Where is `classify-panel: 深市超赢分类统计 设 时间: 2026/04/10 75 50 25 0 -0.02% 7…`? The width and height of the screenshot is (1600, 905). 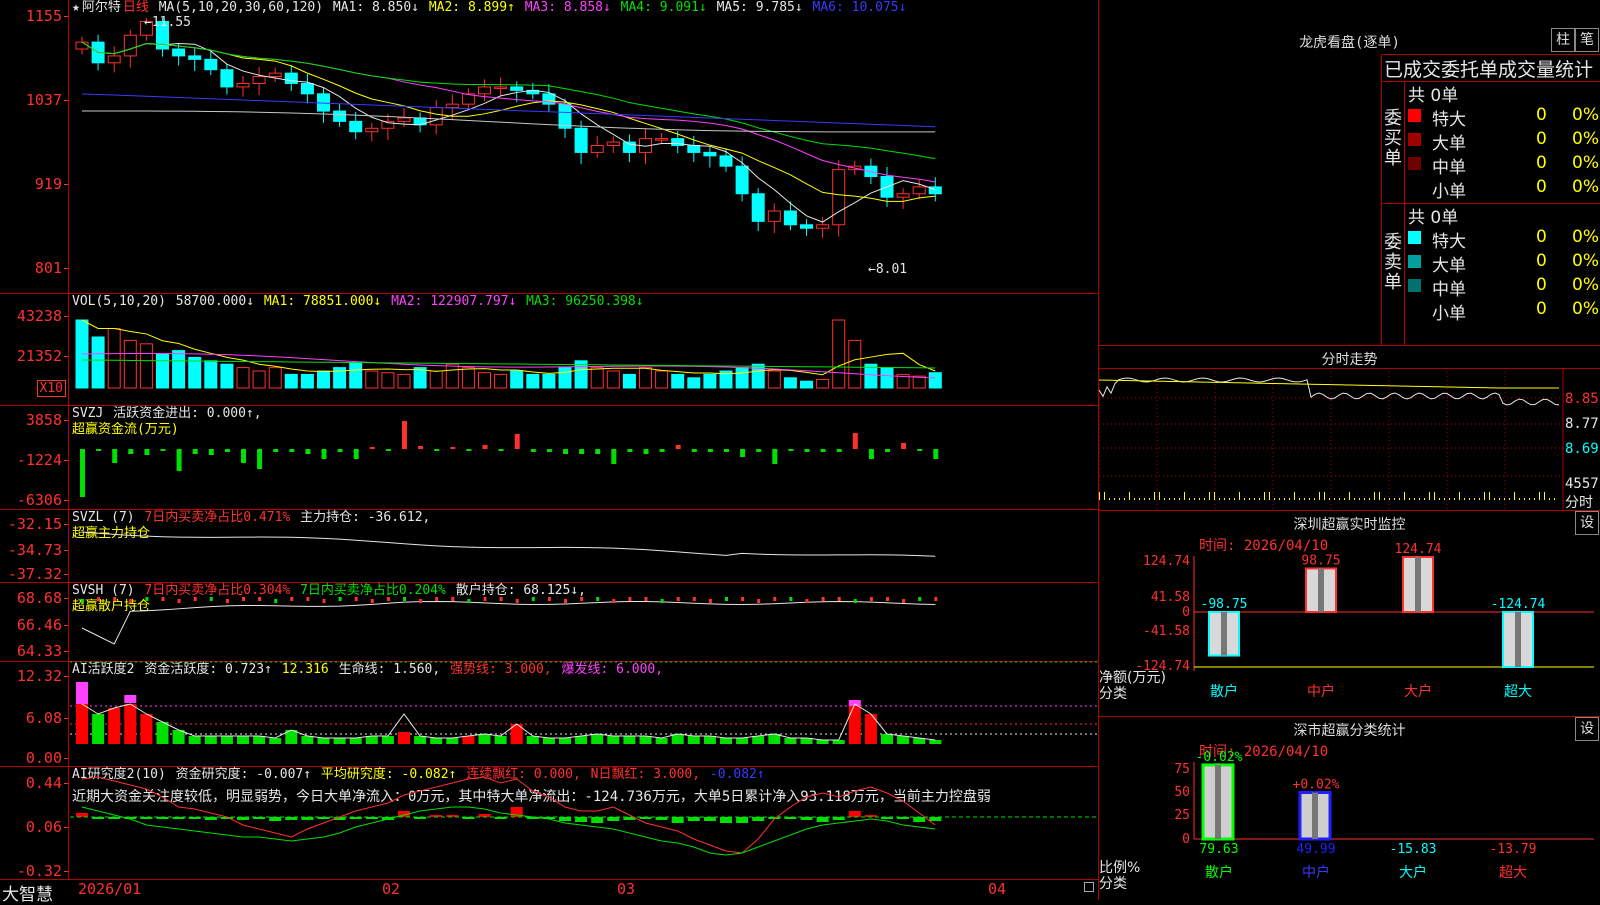 classify-panel: 深市超赢分类统计 设 时间: 2026/04/10 75 50 25 0 -0.02% 7… is located at coordinates (1349, 808).